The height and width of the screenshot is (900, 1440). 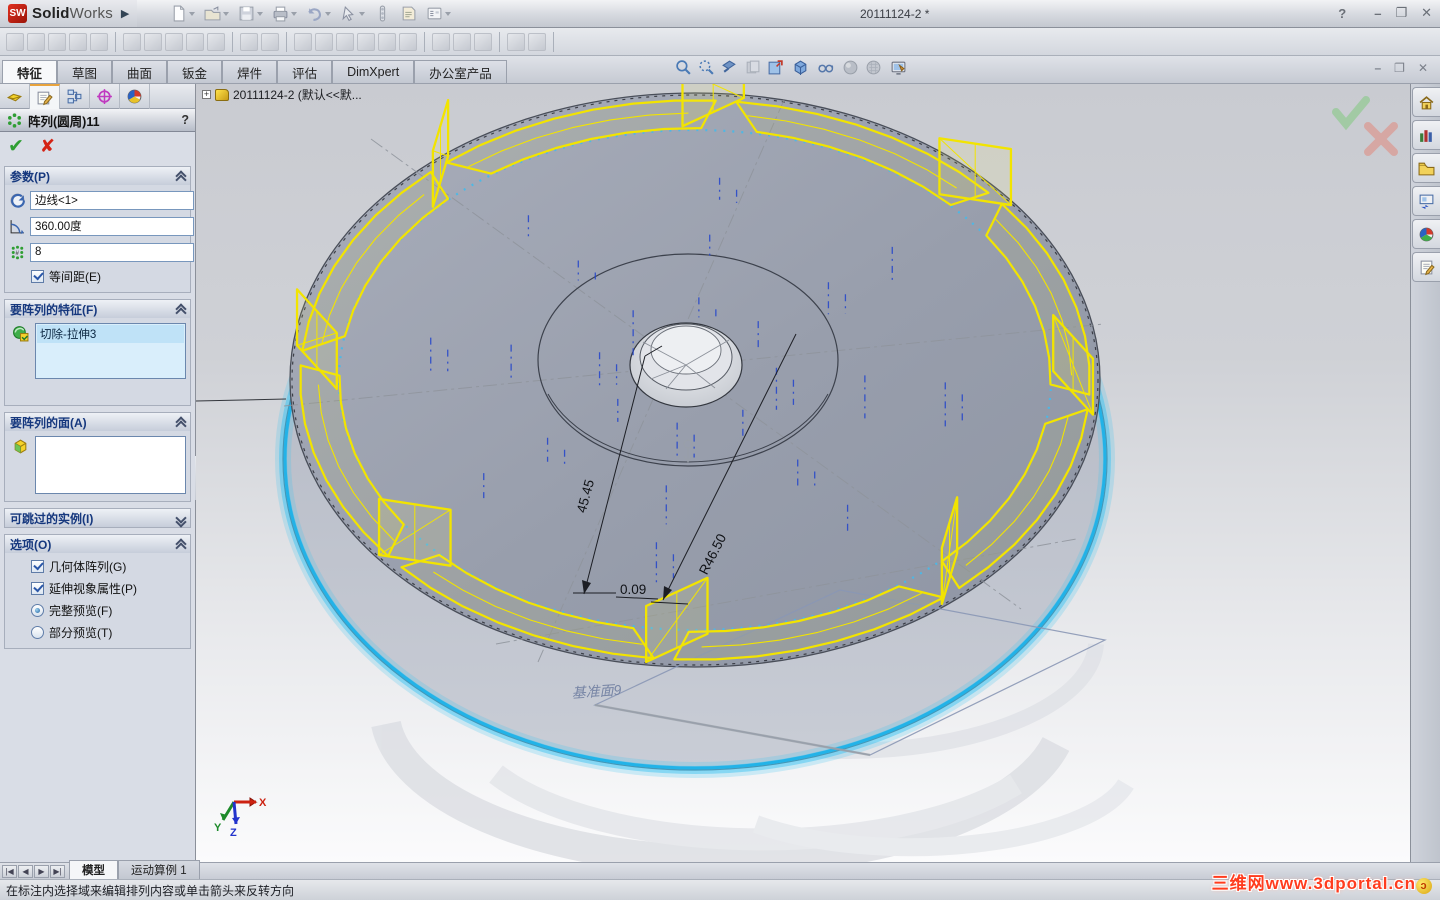 What do you see at coordinates (1401, 13) in the screenshot?
I see `restore-button: ❐` at bounding box center [1401, 13].